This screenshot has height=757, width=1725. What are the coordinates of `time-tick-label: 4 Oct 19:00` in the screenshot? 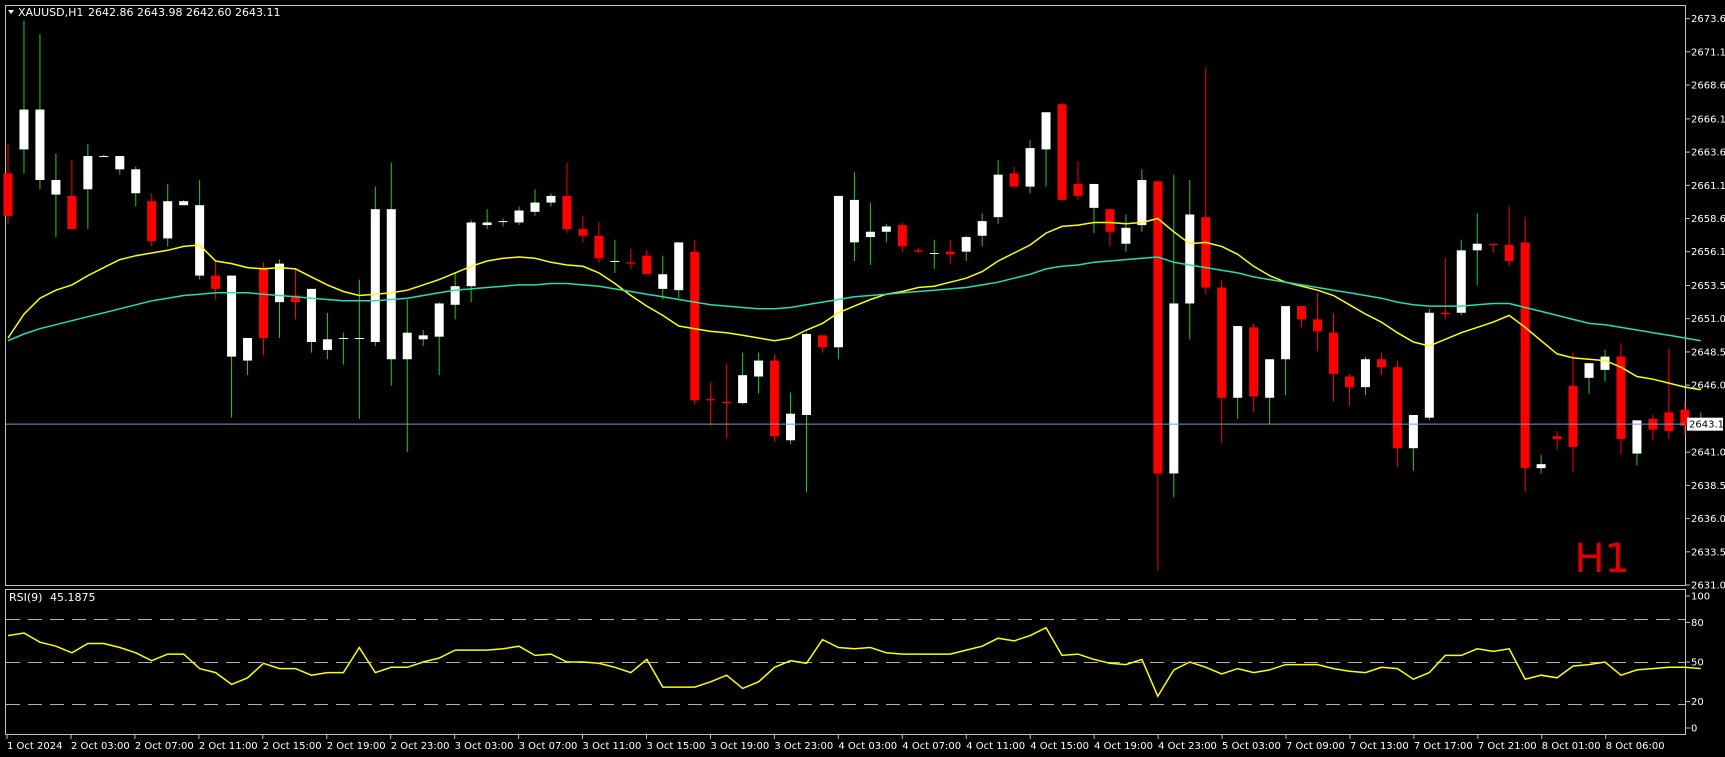 It's located at (1123, 746).